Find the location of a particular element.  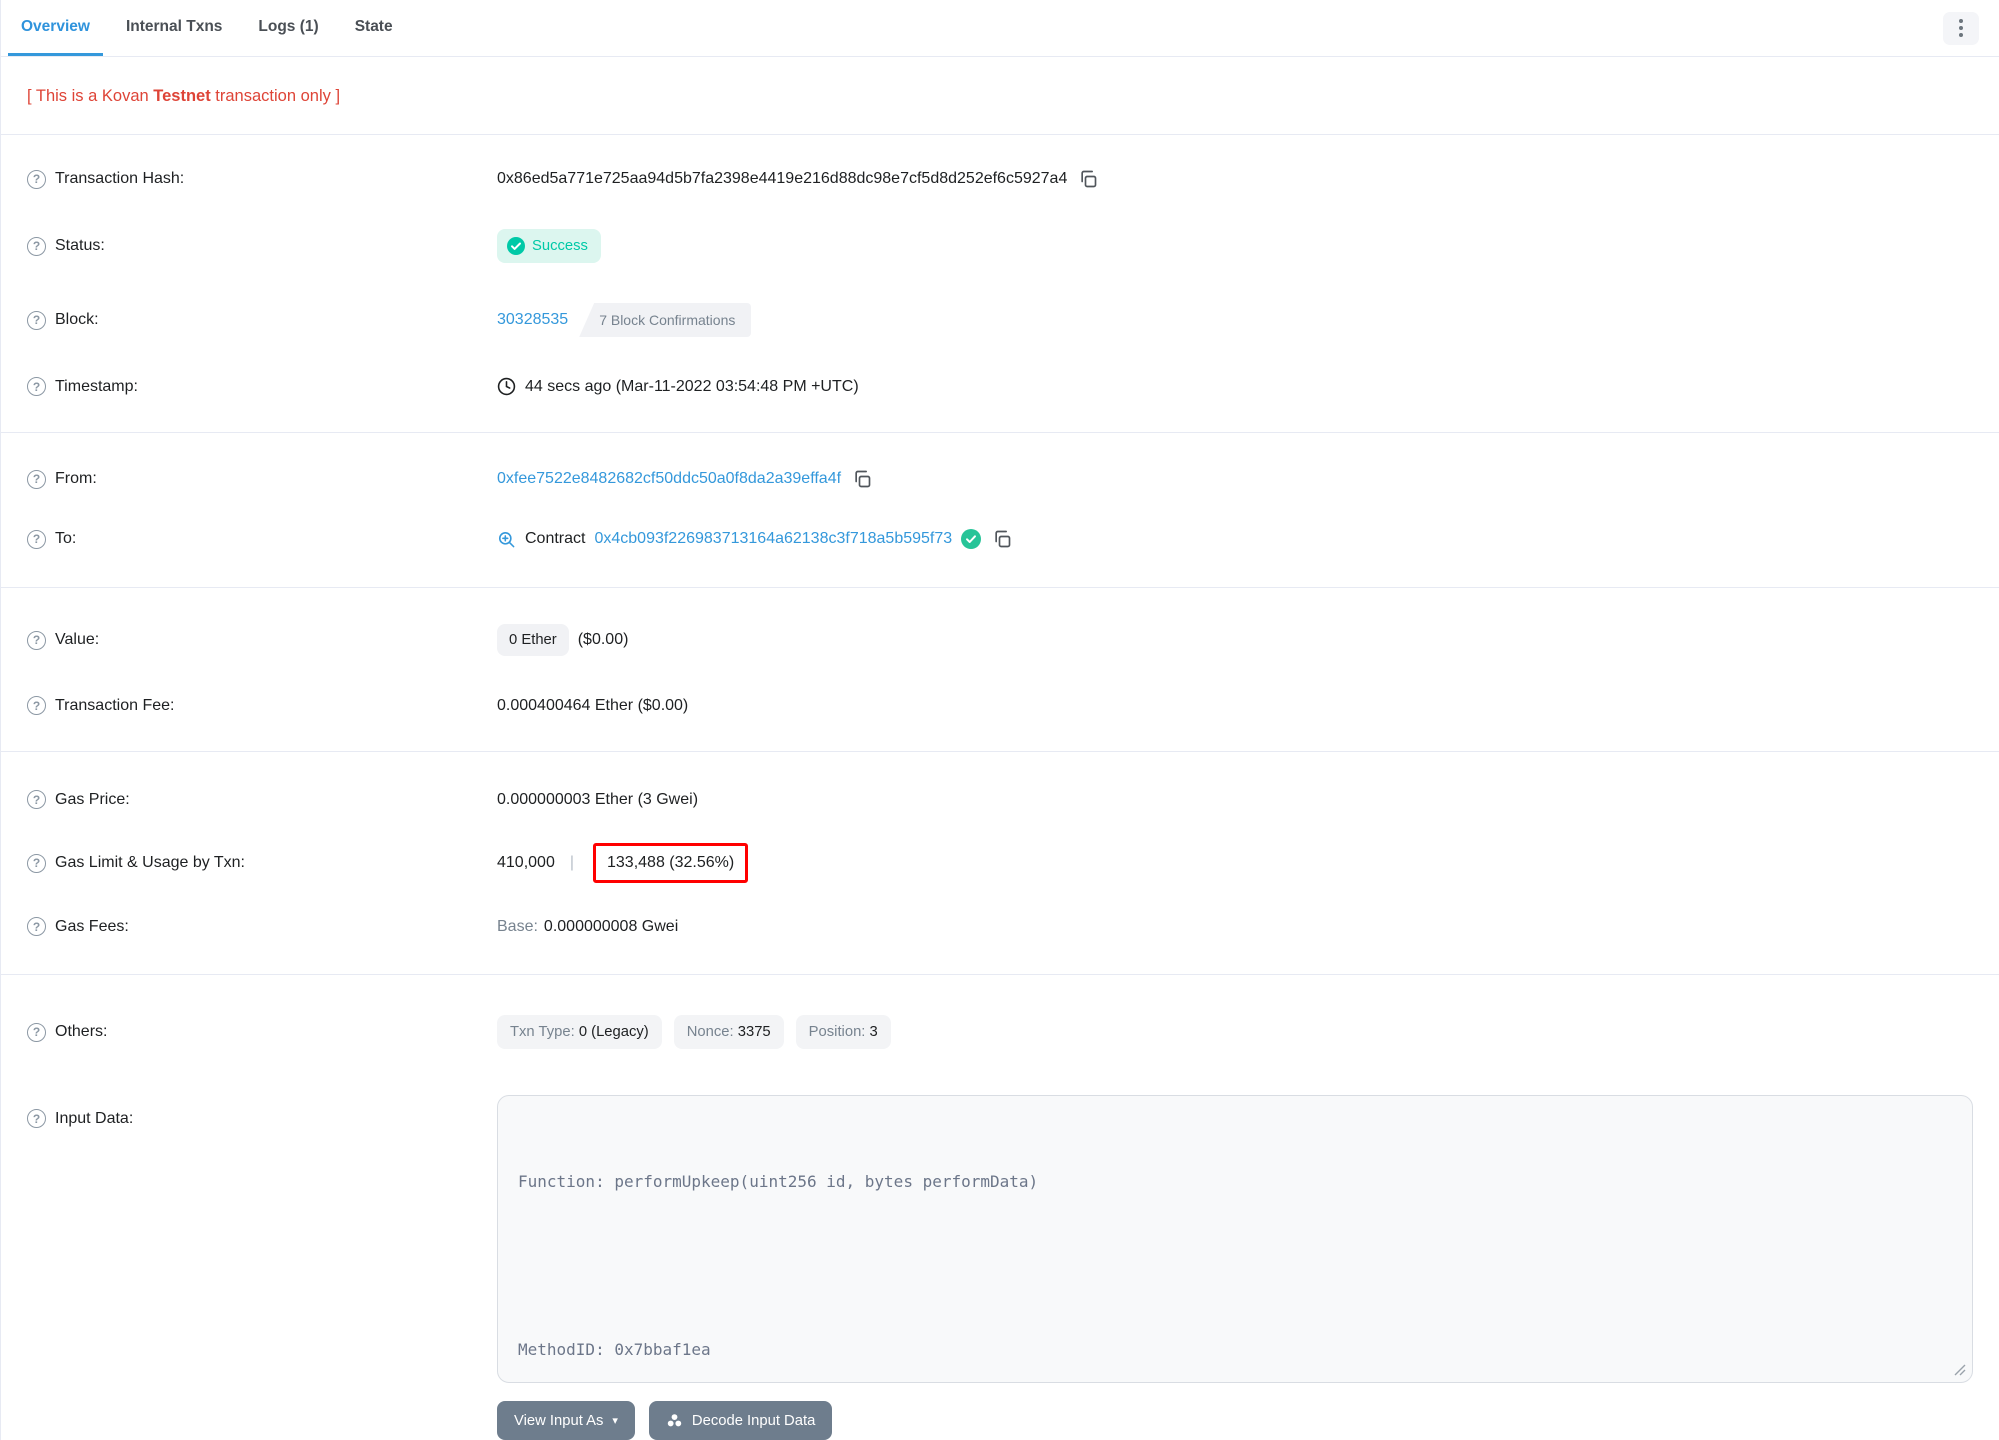

block-label: Block: is located at coordinates (77, 319).